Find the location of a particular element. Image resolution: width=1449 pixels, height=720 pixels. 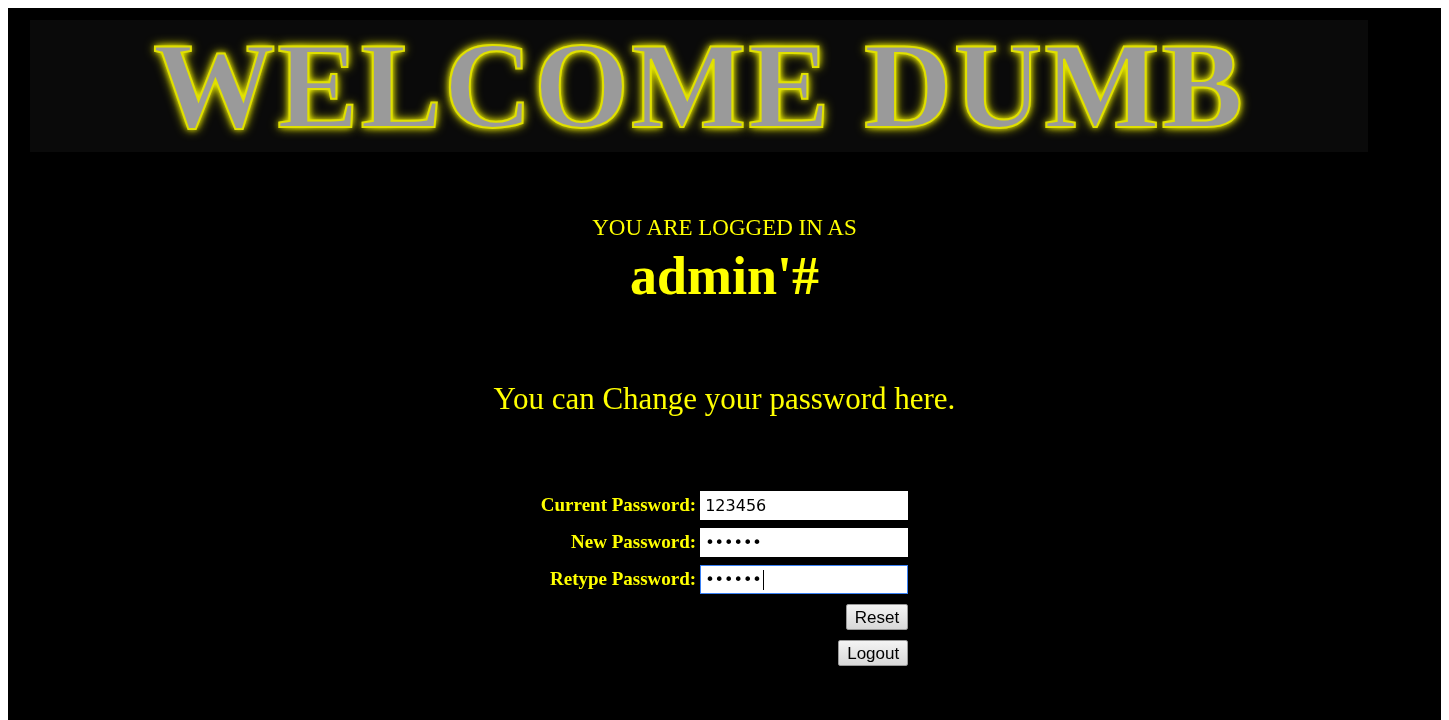

field-label: Current Password: is located at coordinates (618, 505).